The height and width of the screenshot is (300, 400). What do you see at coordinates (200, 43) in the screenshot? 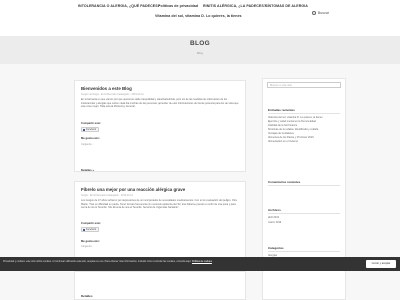
I see `page-title: BLOG` at bounding box center [200, 43].